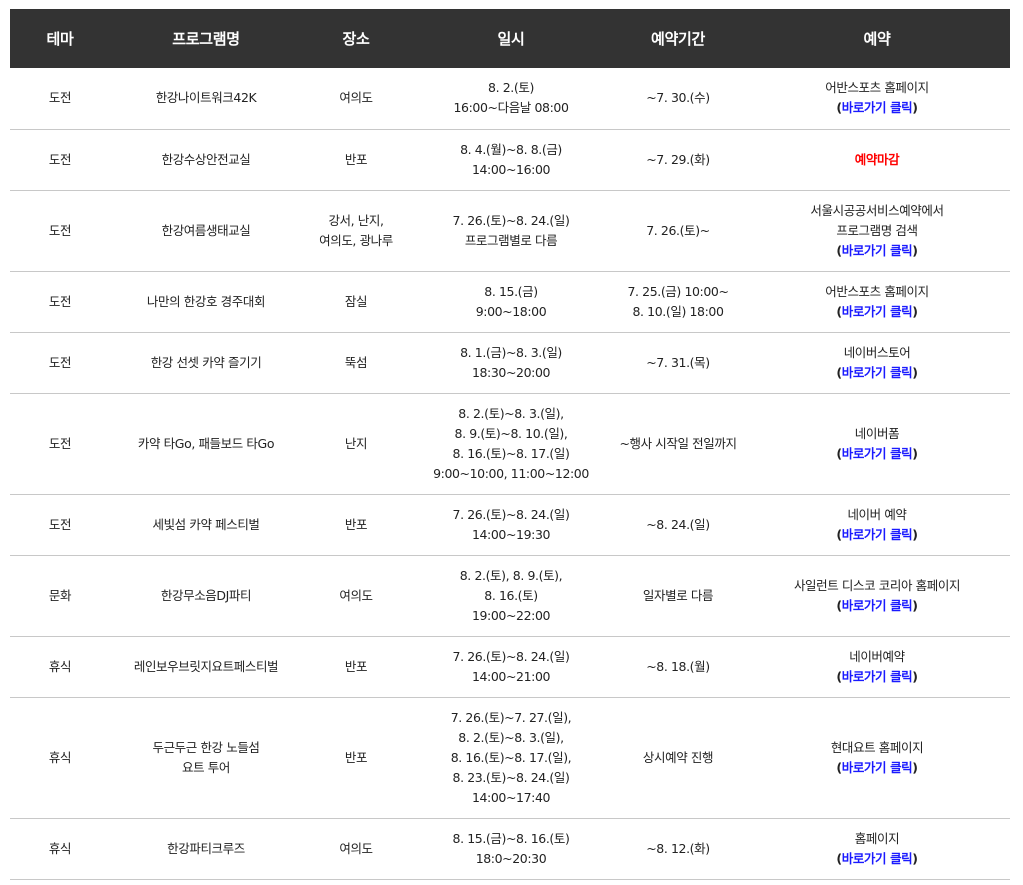 This screenshot has height=885, width=1023. What do you see at coordinates (877, 159) in the screenshot?
I see `booking-closed-label: 예약마감` at bounding box center [877, 159].